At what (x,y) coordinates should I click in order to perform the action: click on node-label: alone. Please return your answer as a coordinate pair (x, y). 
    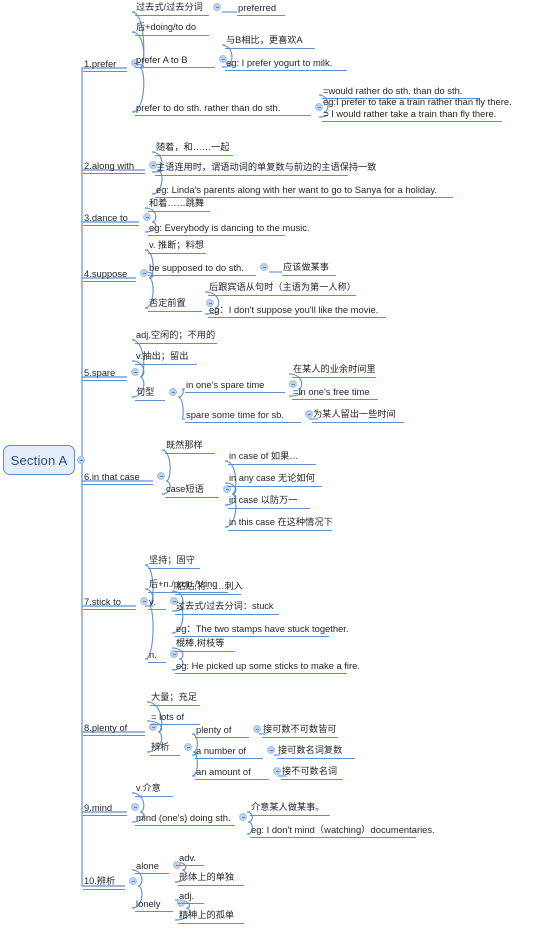
    Looking at the image, I should click on (147, 865).